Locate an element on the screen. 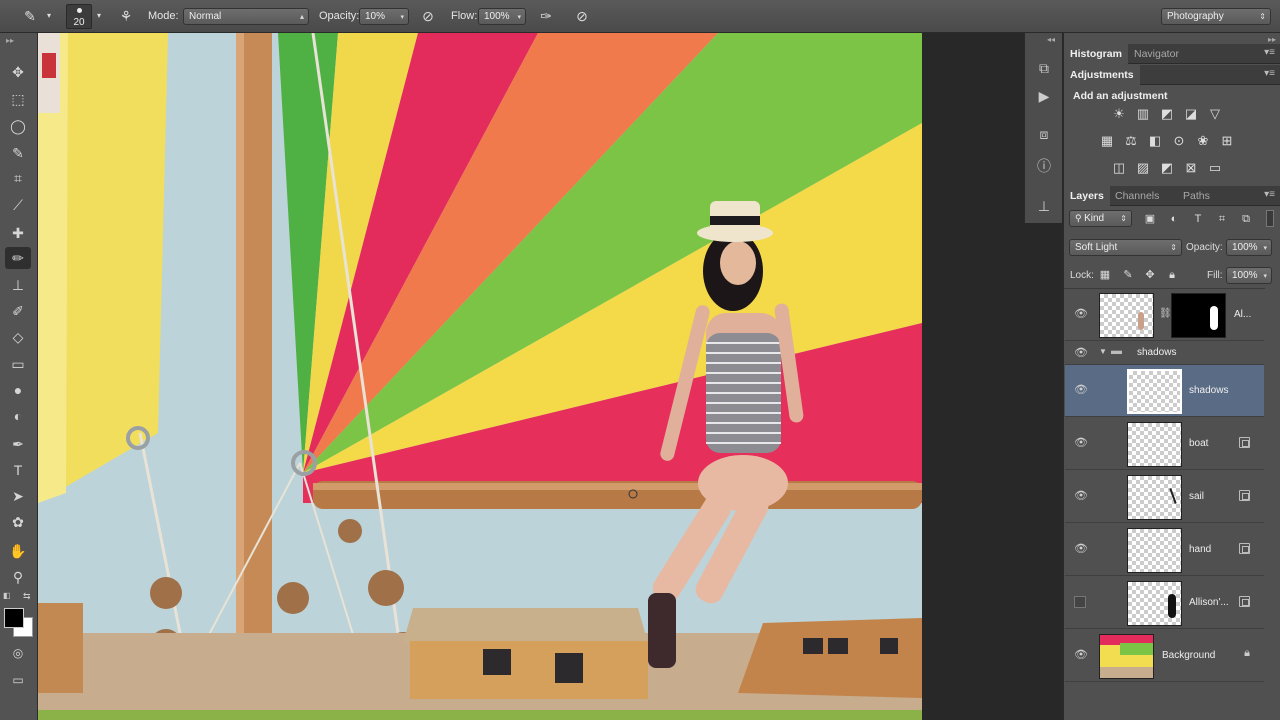 This screenshot has height=720, width=1280. crop-icon: ⌗ is located at coordinates (18, 178).